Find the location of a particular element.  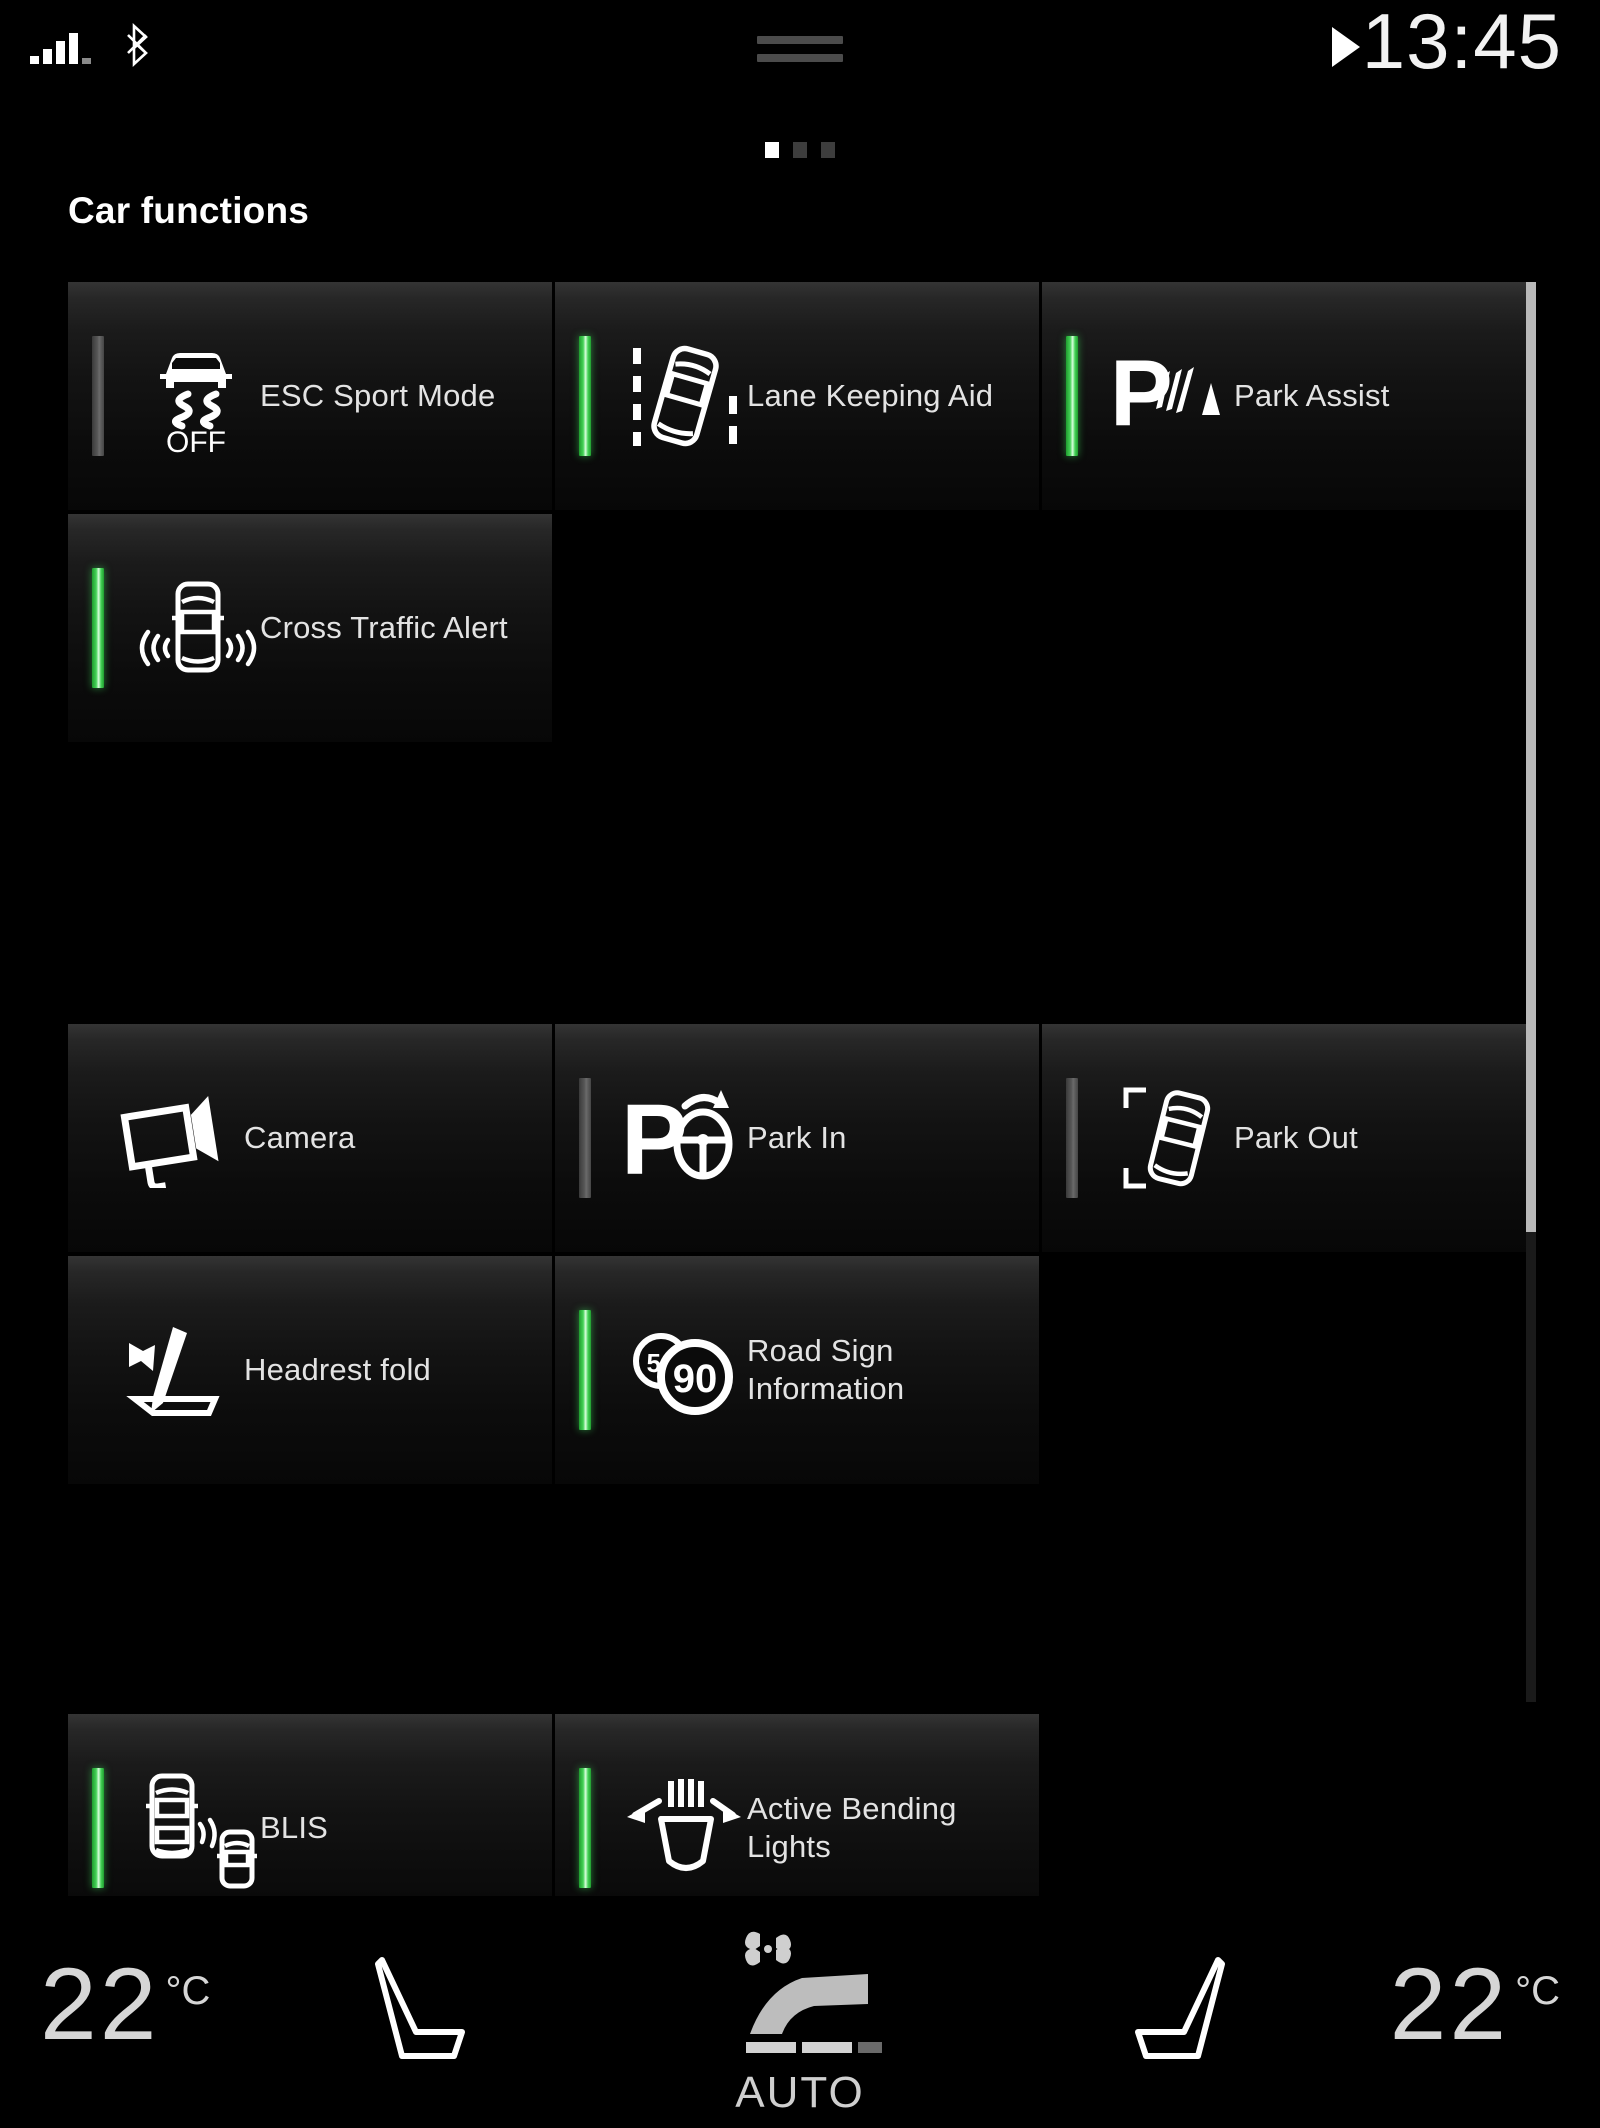

page-indicator is located at coordinates (800, 150).